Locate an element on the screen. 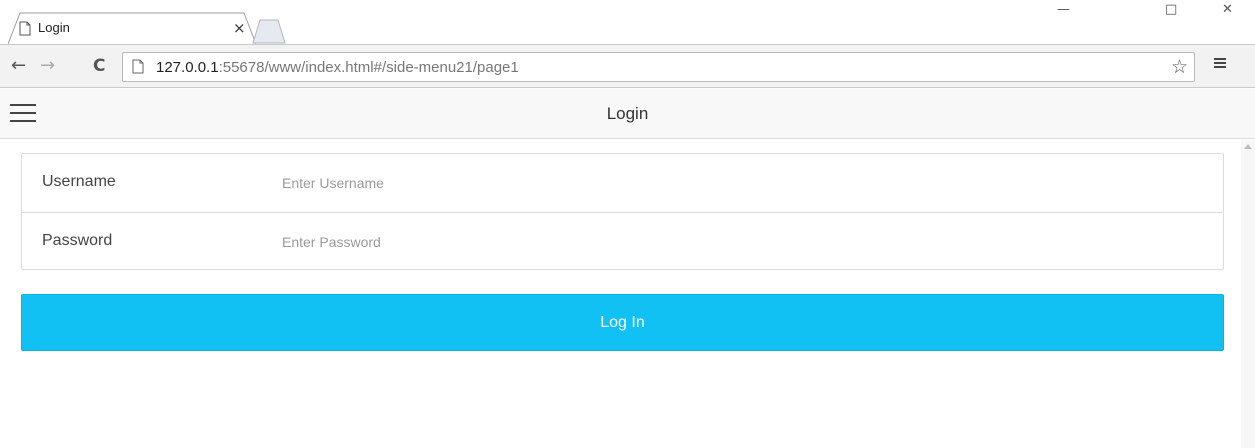 The height and width of the screenshot is (448, 1255). username-input is located at coordinates (732, 183).